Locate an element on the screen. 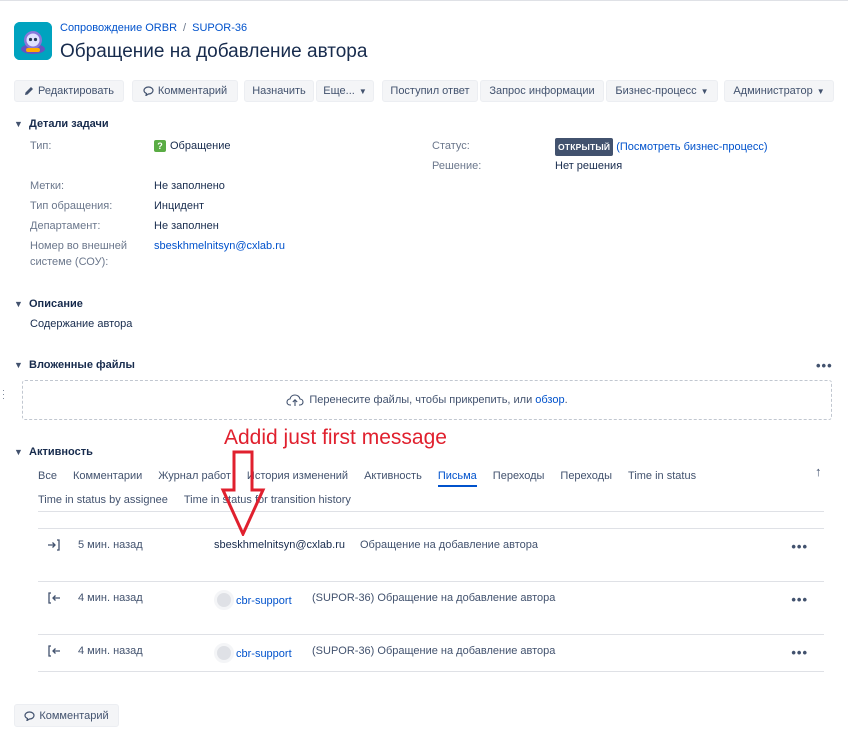 The image size is (848, 752). more-dropdown: Еще... ▼ is located at coordinates (345, 91).